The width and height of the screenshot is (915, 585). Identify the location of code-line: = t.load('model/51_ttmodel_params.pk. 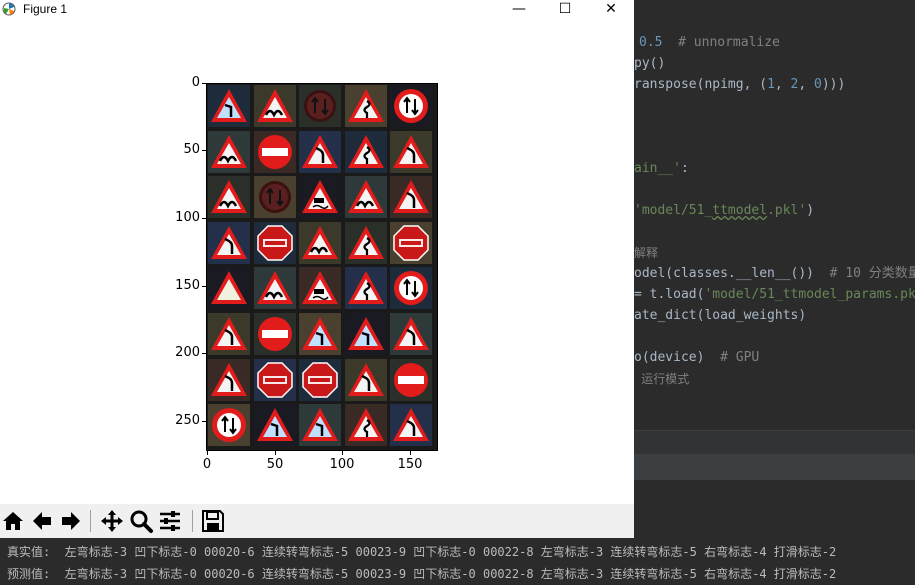
(774, 294).